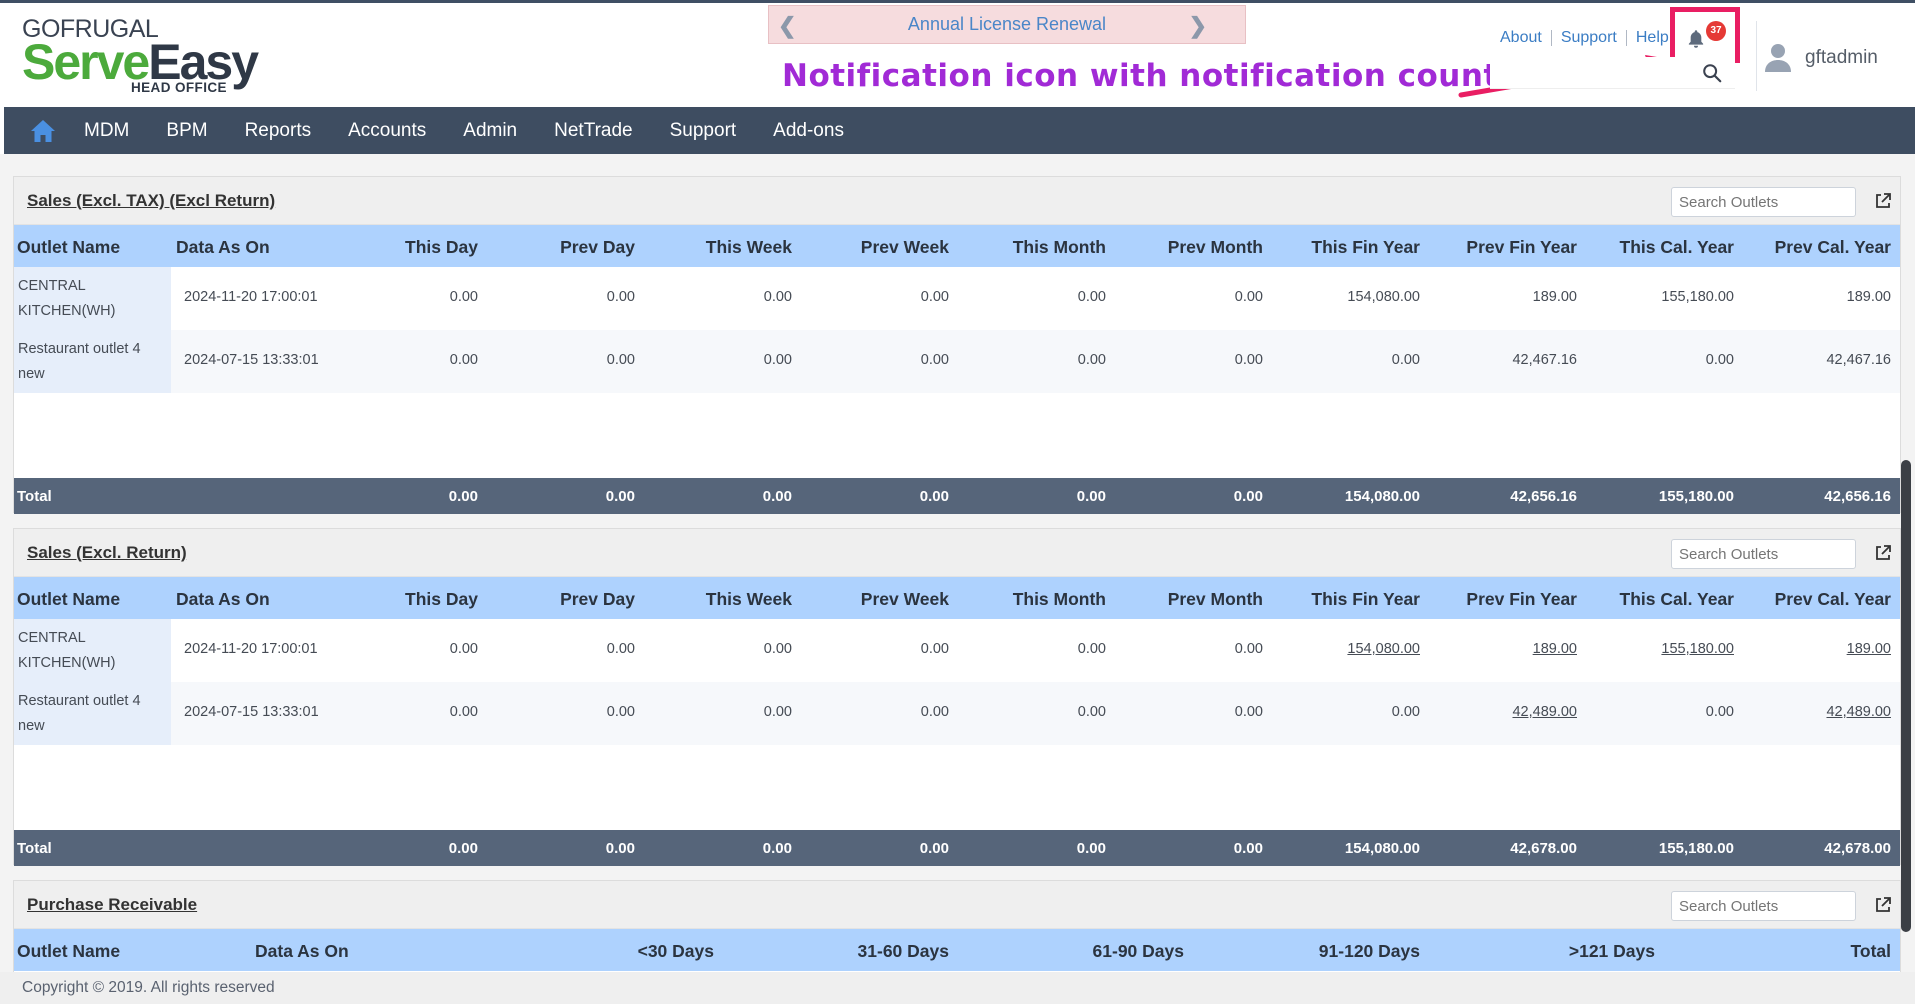 The image size is (1915, 1004). I want to click on col-61-90-days: 61-90 Days, so click(1138, 951).